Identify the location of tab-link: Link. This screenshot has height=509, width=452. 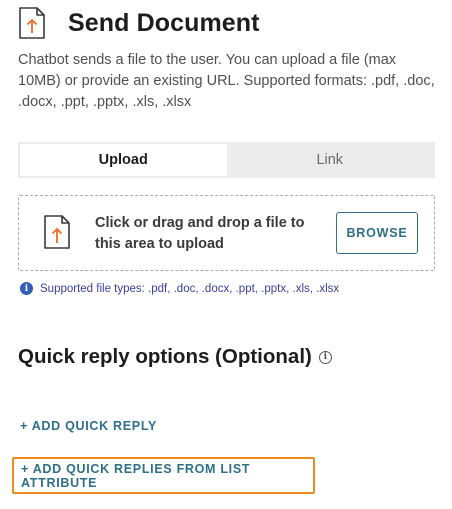
(330, 160).